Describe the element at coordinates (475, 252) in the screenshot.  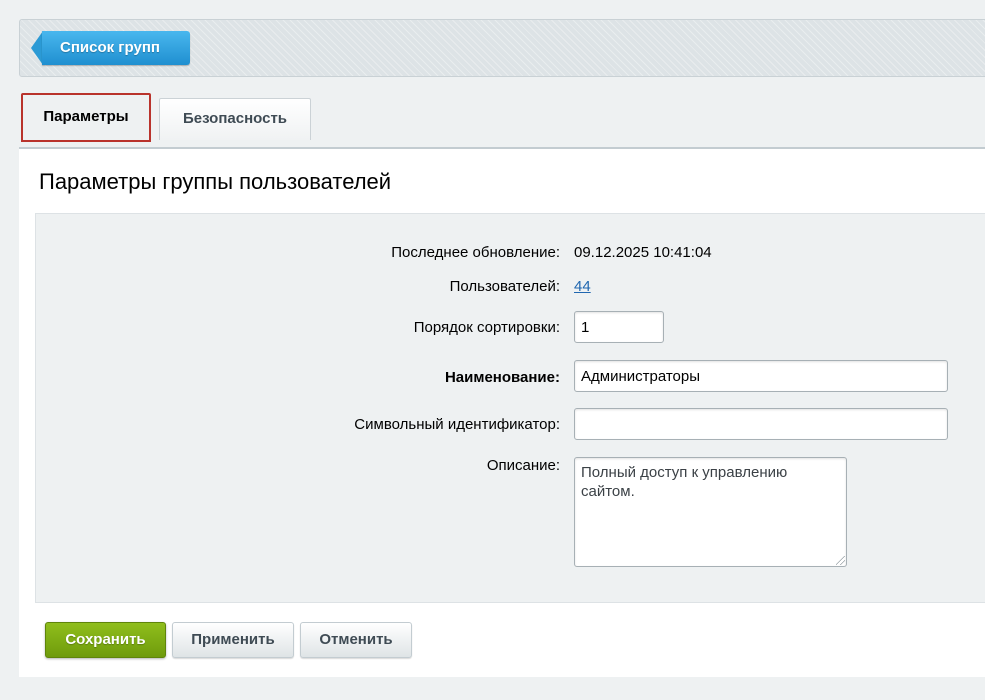
I see `last-update-label: Последнее обновление:` at that location.